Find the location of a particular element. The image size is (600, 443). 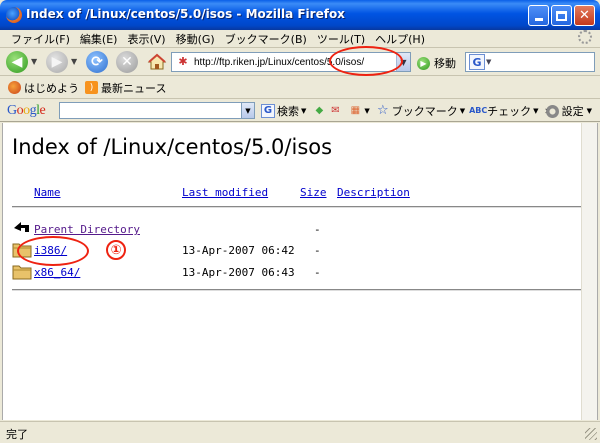

sort-by-modified-link: Last modified is located at coordinates (225, 192).